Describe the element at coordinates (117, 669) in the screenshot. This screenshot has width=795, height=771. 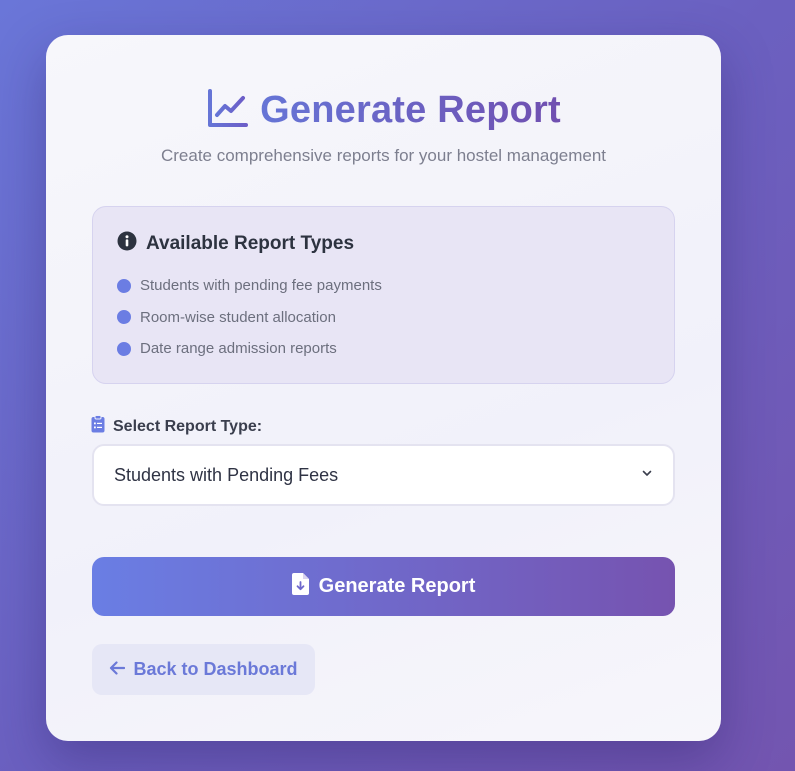
I see `arrow-left-icon` at that location.